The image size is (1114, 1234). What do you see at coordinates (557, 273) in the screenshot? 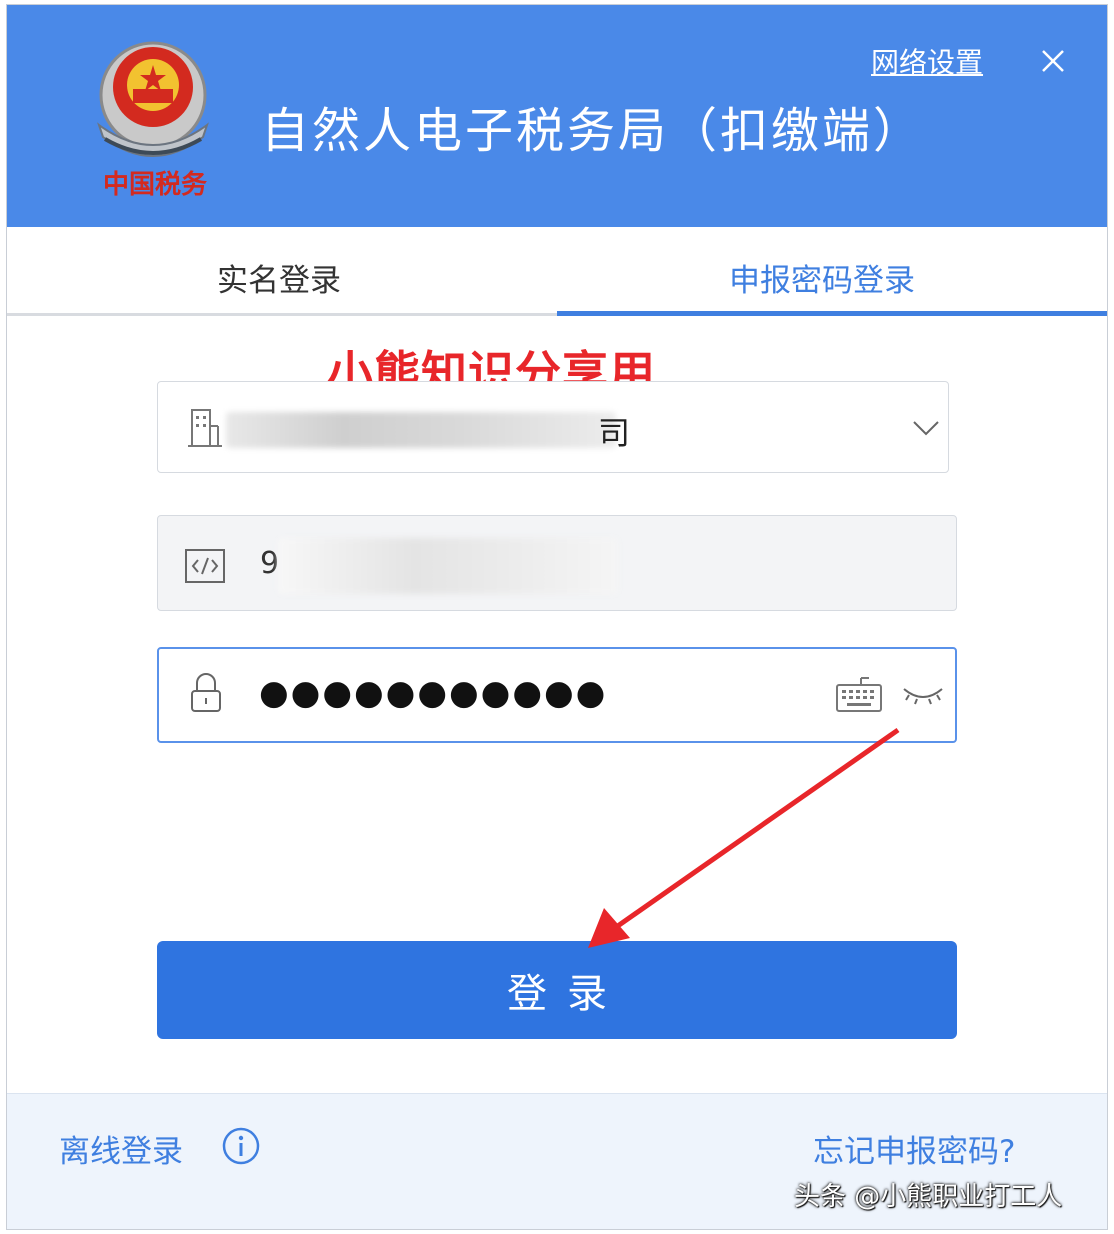
I see `login-tabs: 实名登录 申报密码登录` at bounding box center [557, 273].